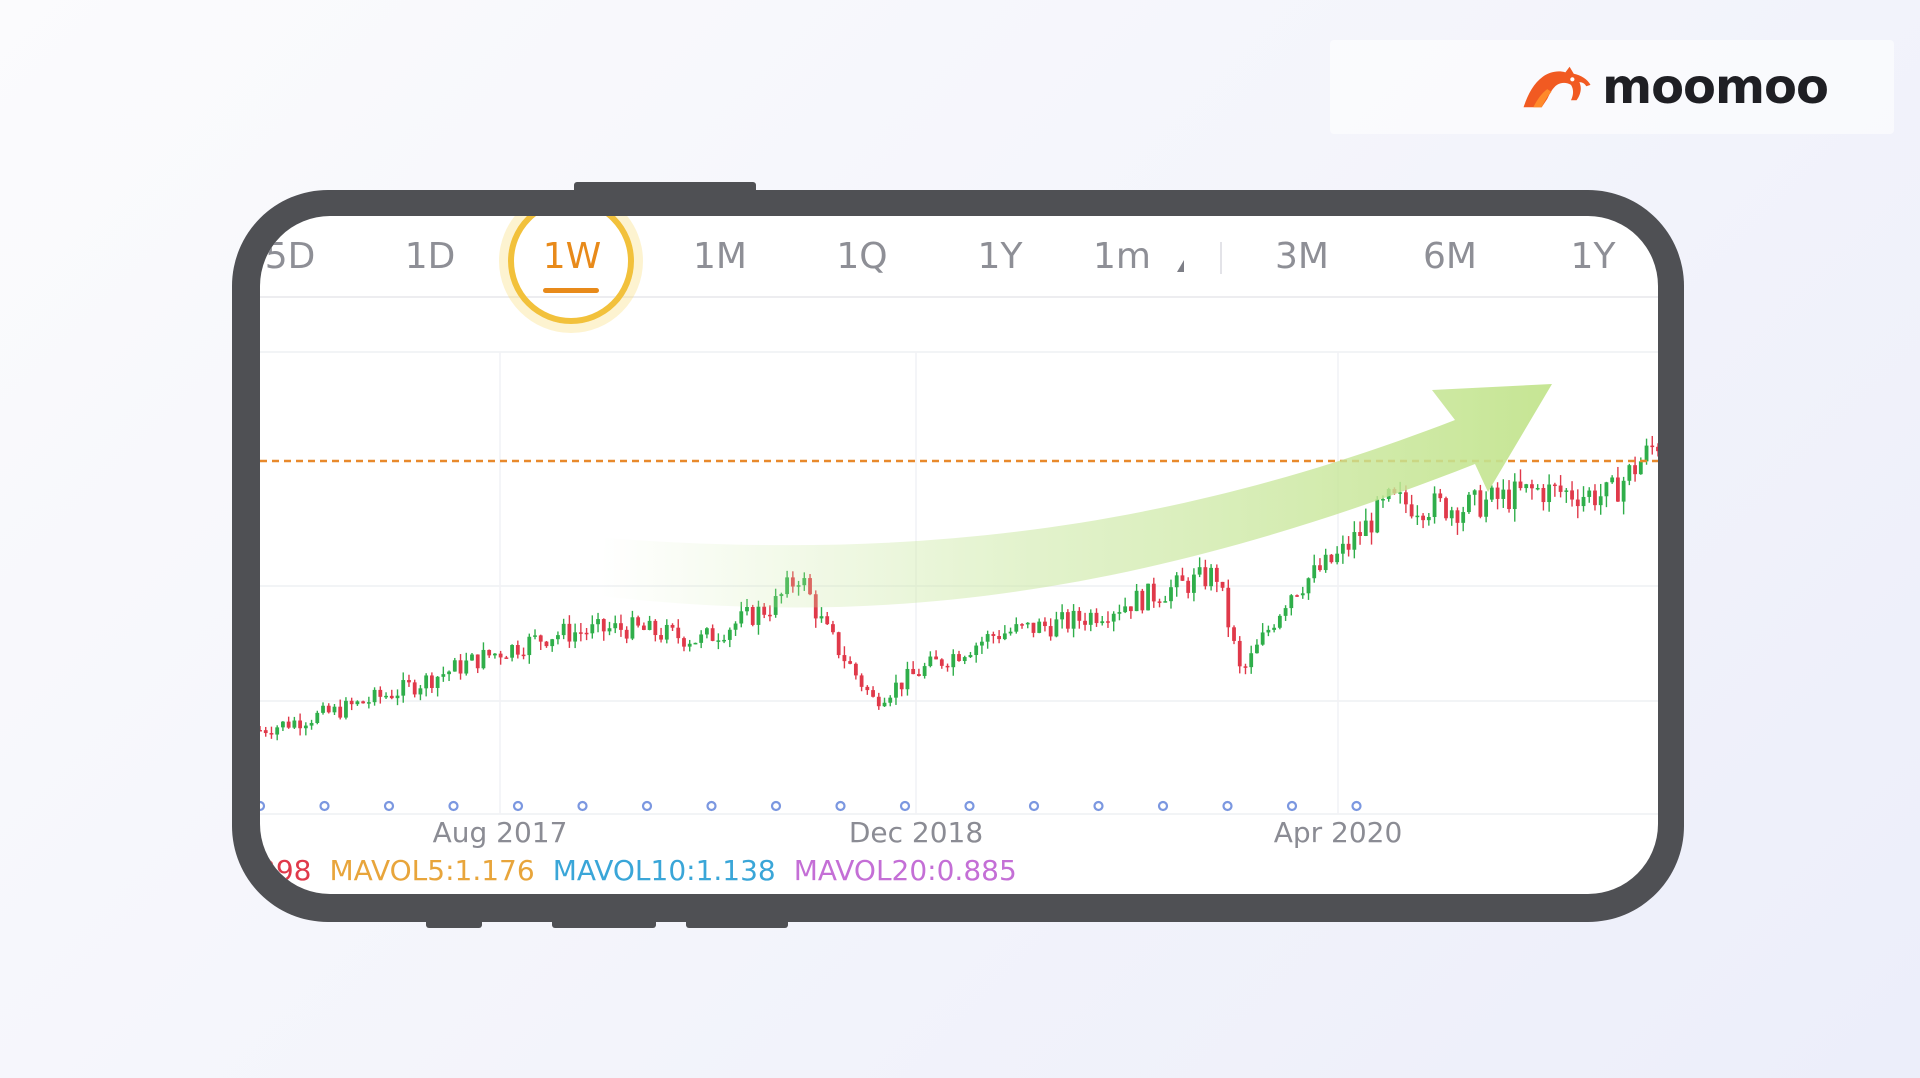 The height and width of the screenshot is (1078, 1920). Describe the element at coordinates (1000, 256) in the screenshot. I see `tab-1y: 1Y` at that location.